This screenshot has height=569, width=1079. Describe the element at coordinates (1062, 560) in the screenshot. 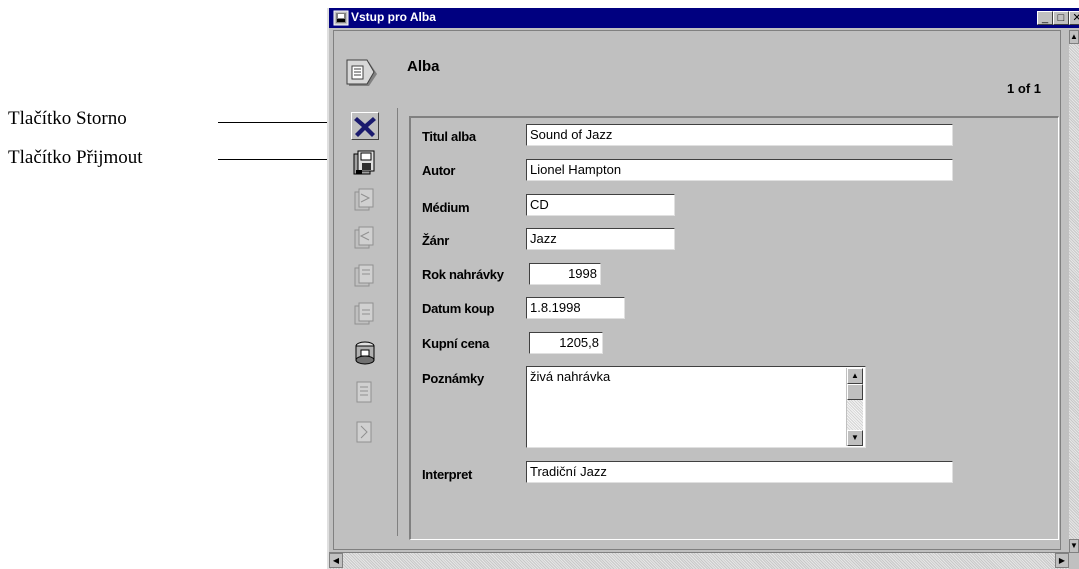

I see `scroll-right-arrow-icon: ▶` at that location.